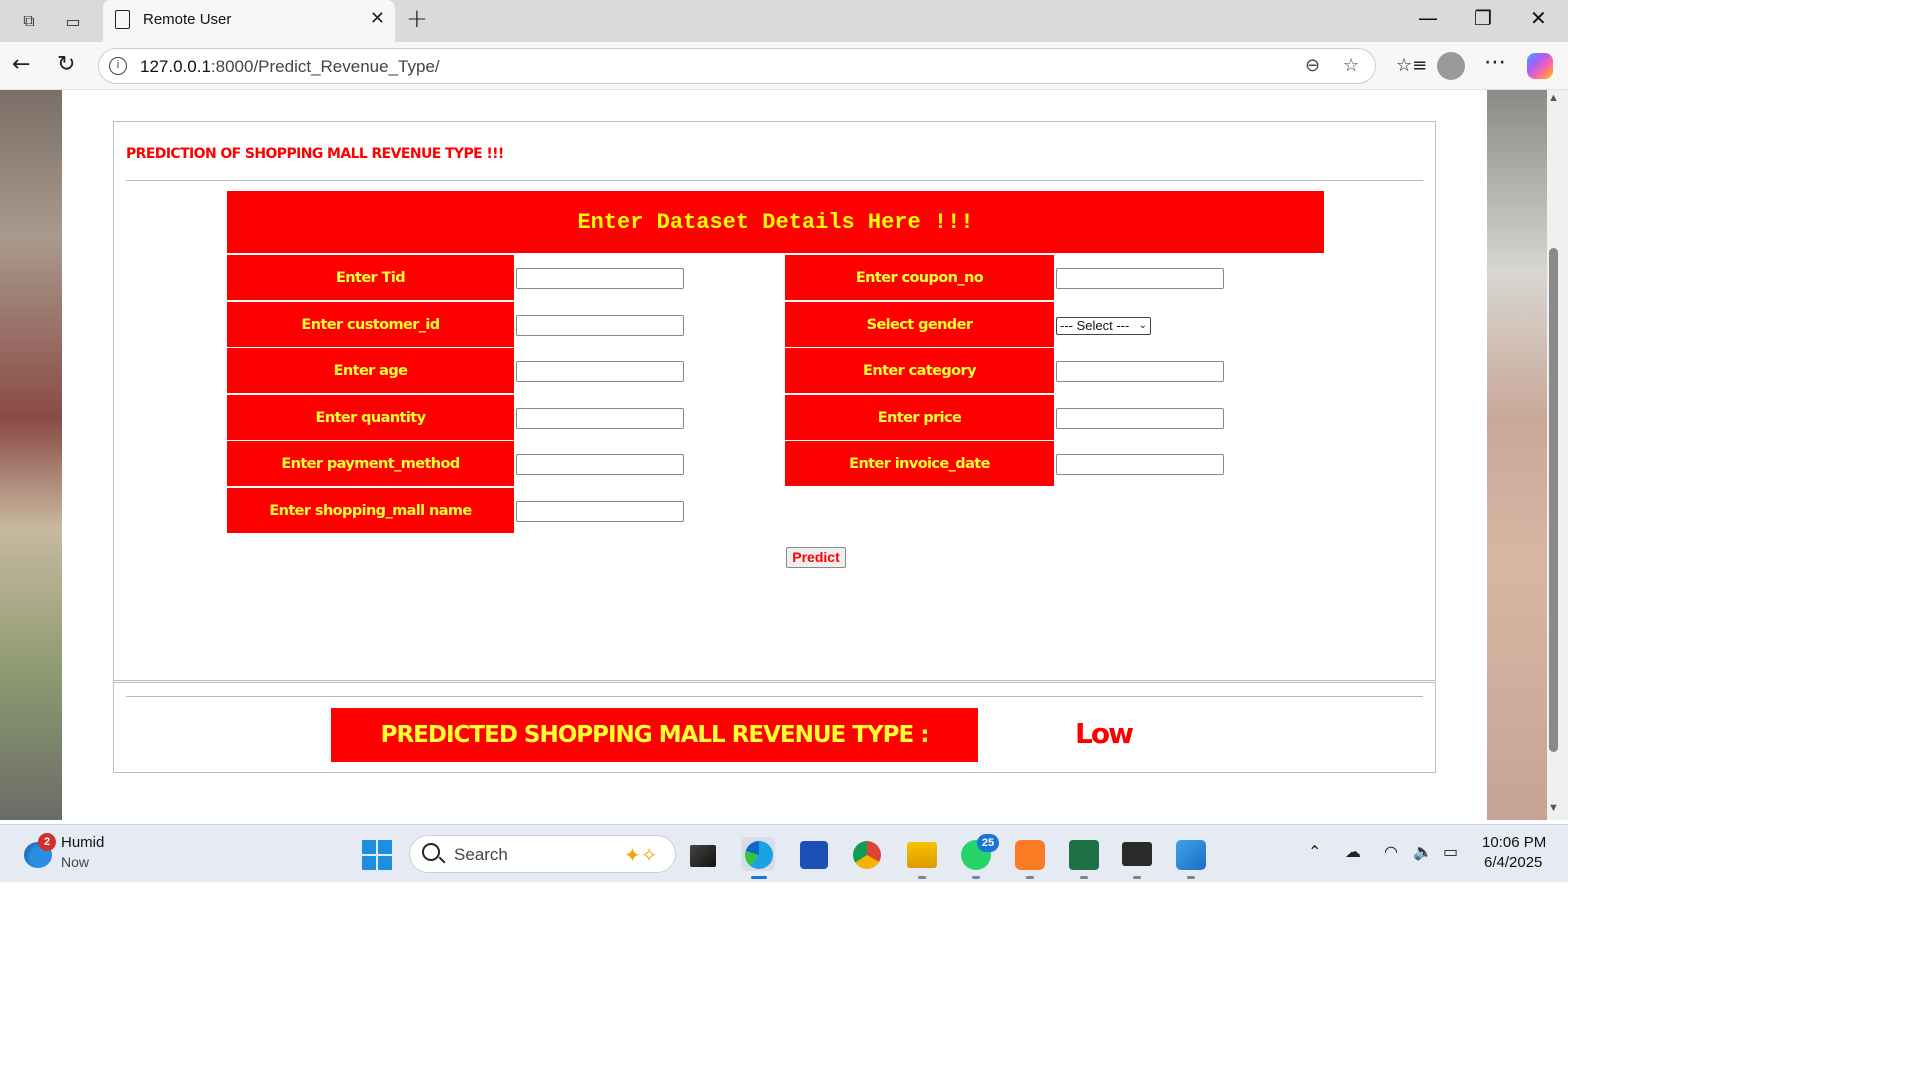  Describe the element at coordinates (1191, 855) in the screenshot. I see `vscode-icon` at that location.